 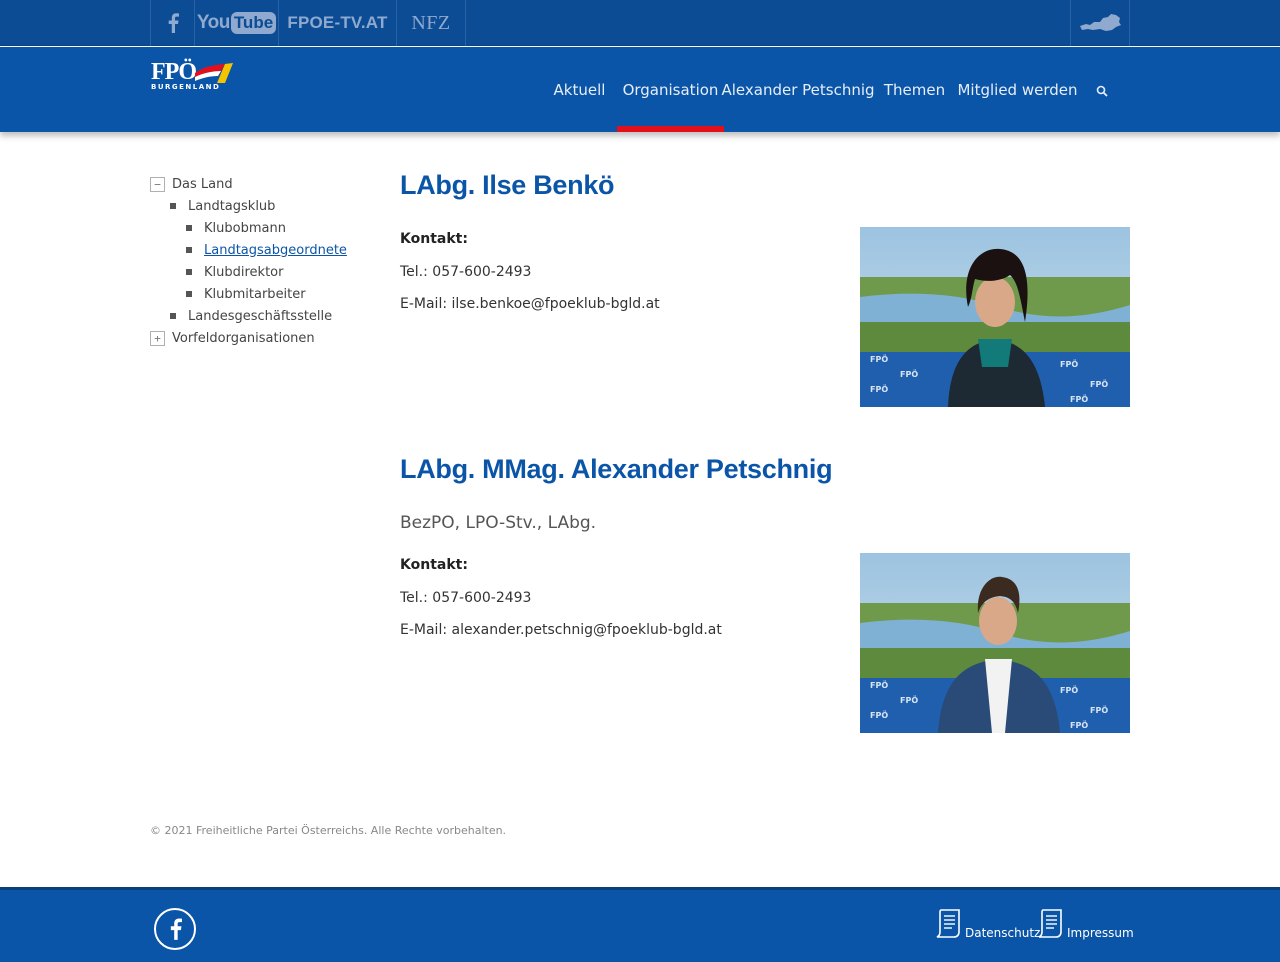 What do you see at coordinates (255, 294) in the screenshot?
I see `tree-item-label: Klubmitarbeiter` at bounding box center [255, 294].